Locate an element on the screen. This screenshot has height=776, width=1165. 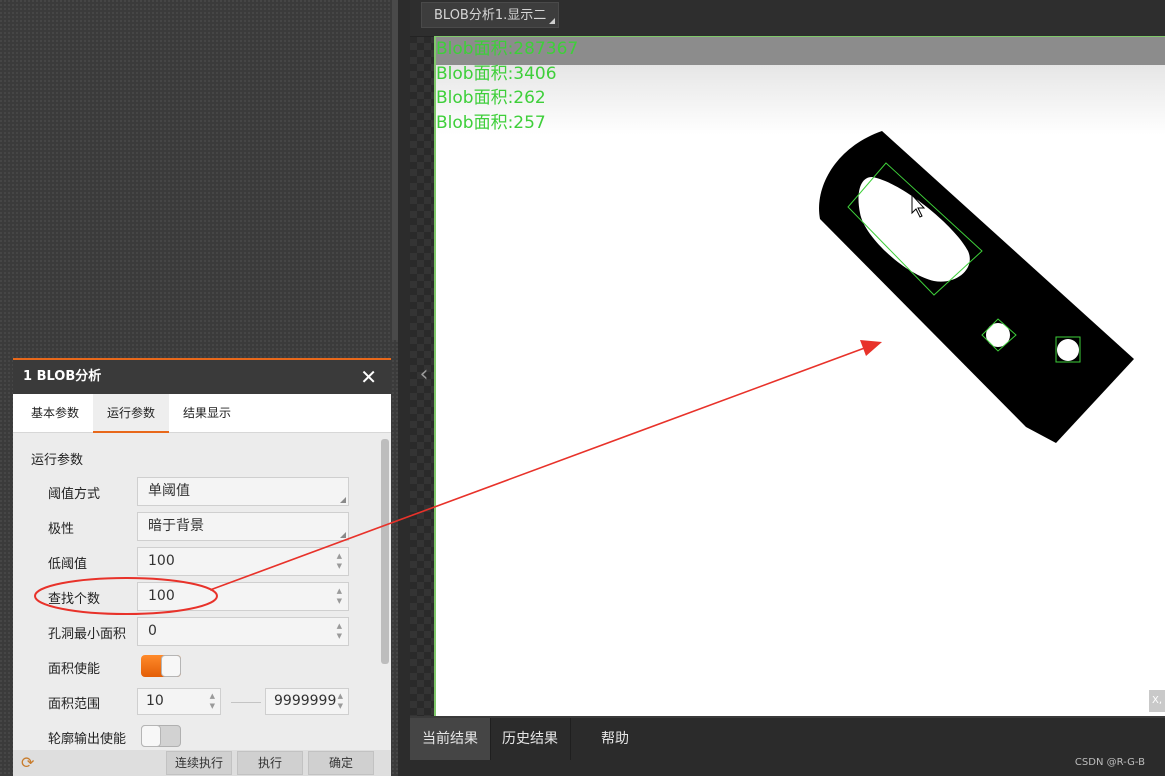
tab-current-results: 当前结果 is located at coordinates (450, 739).